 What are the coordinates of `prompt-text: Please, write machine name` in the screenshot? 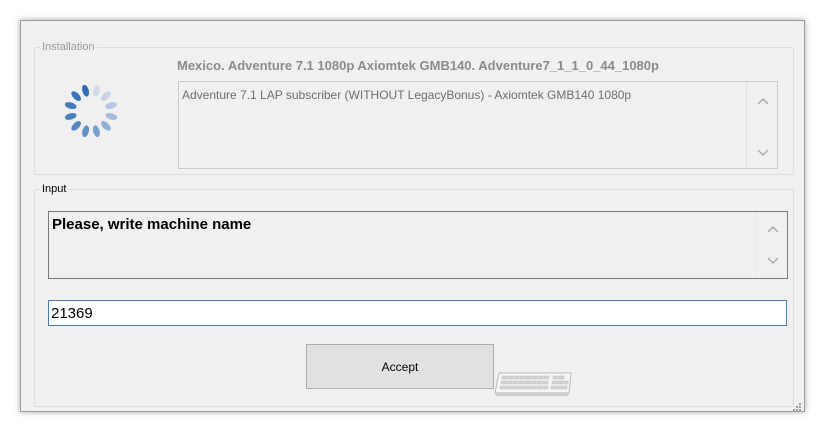 It's located at (152, 224).